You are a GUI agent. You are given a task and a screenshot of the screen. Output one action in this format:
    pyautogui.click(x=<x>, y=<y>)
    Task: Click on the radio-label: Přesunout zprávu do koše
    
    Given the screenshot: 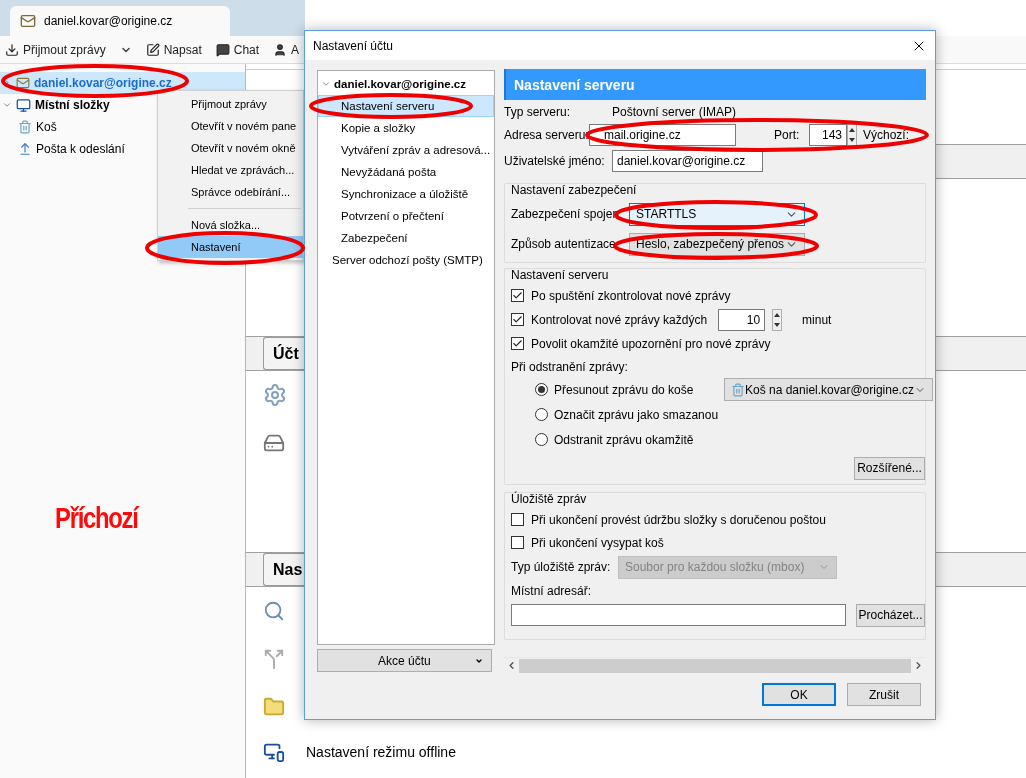 What is the action you would take?
    pyautogui.click(x=624, y=389)
    